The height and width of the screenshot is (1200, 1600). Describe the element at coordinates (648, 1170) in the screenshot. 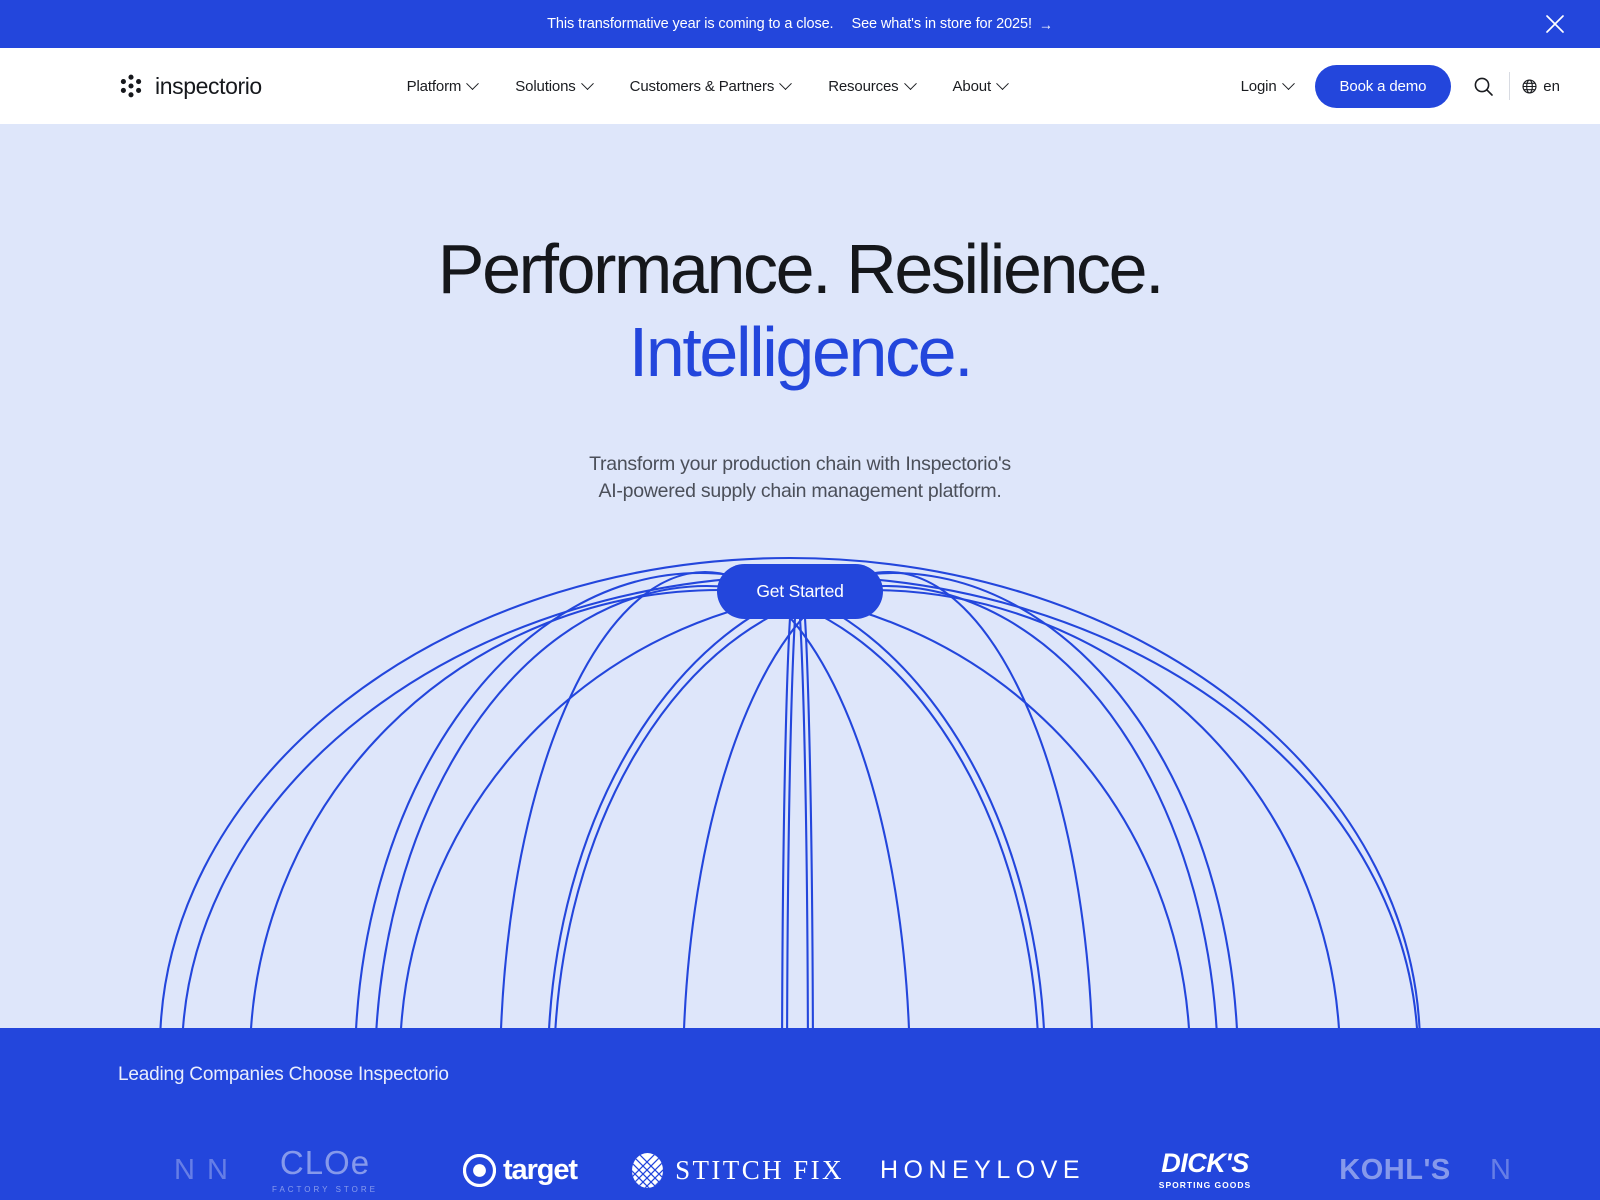

I see `stitch-fix-mark-icon` at that location.